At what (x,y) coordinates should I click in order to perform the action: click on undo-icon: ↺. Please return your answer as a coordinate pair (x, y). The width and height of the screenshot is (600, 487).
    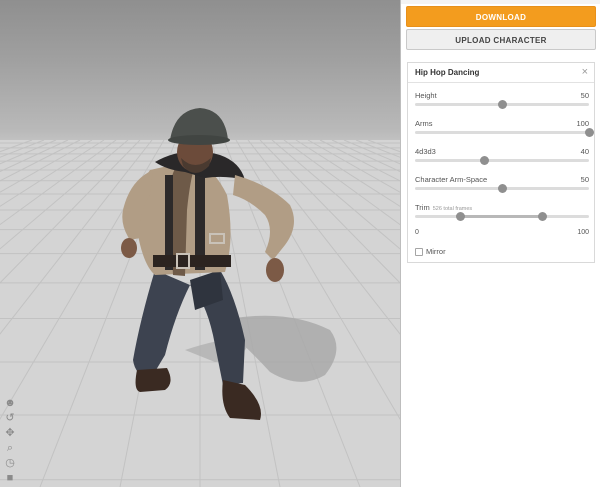
    Looking at the image, I should click on (10, 418).